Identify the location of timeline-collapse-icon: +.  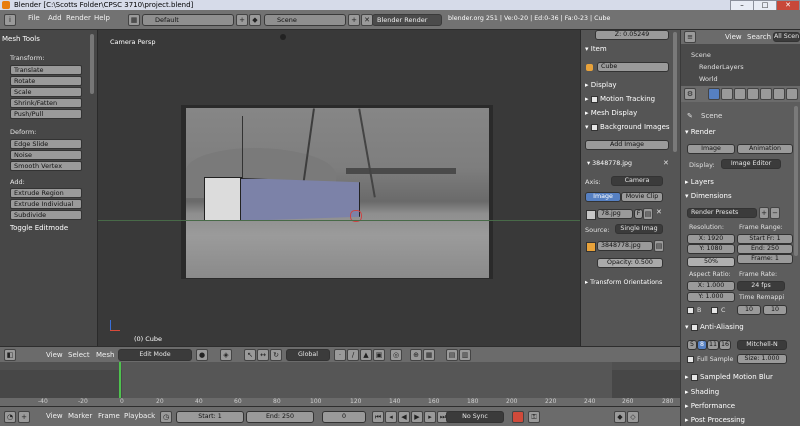
(24, 417).